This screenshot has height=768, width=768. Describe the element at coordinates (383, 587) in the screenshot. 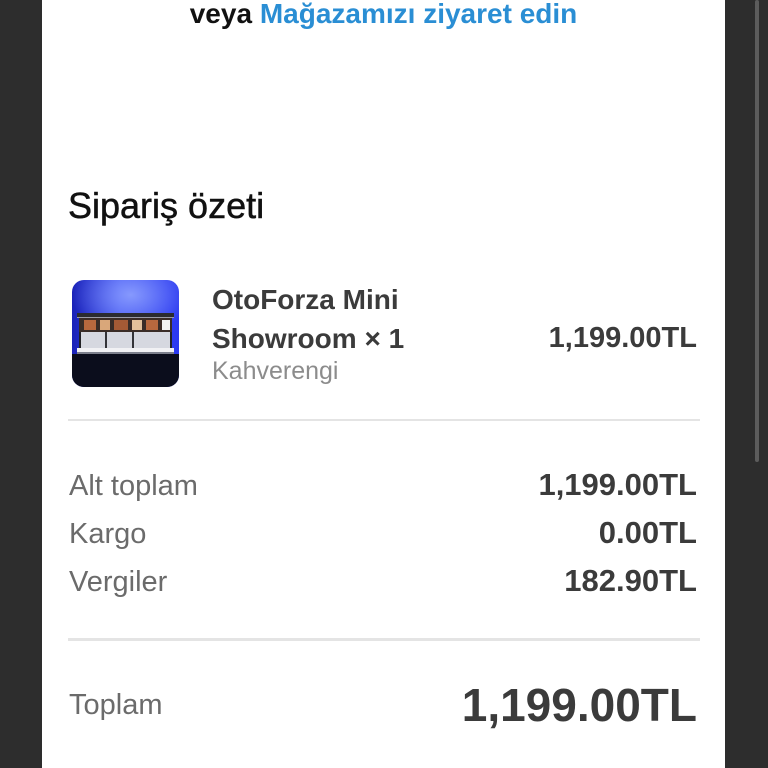

I see `taxes-row: Vergiler 182.90TL` at that location.